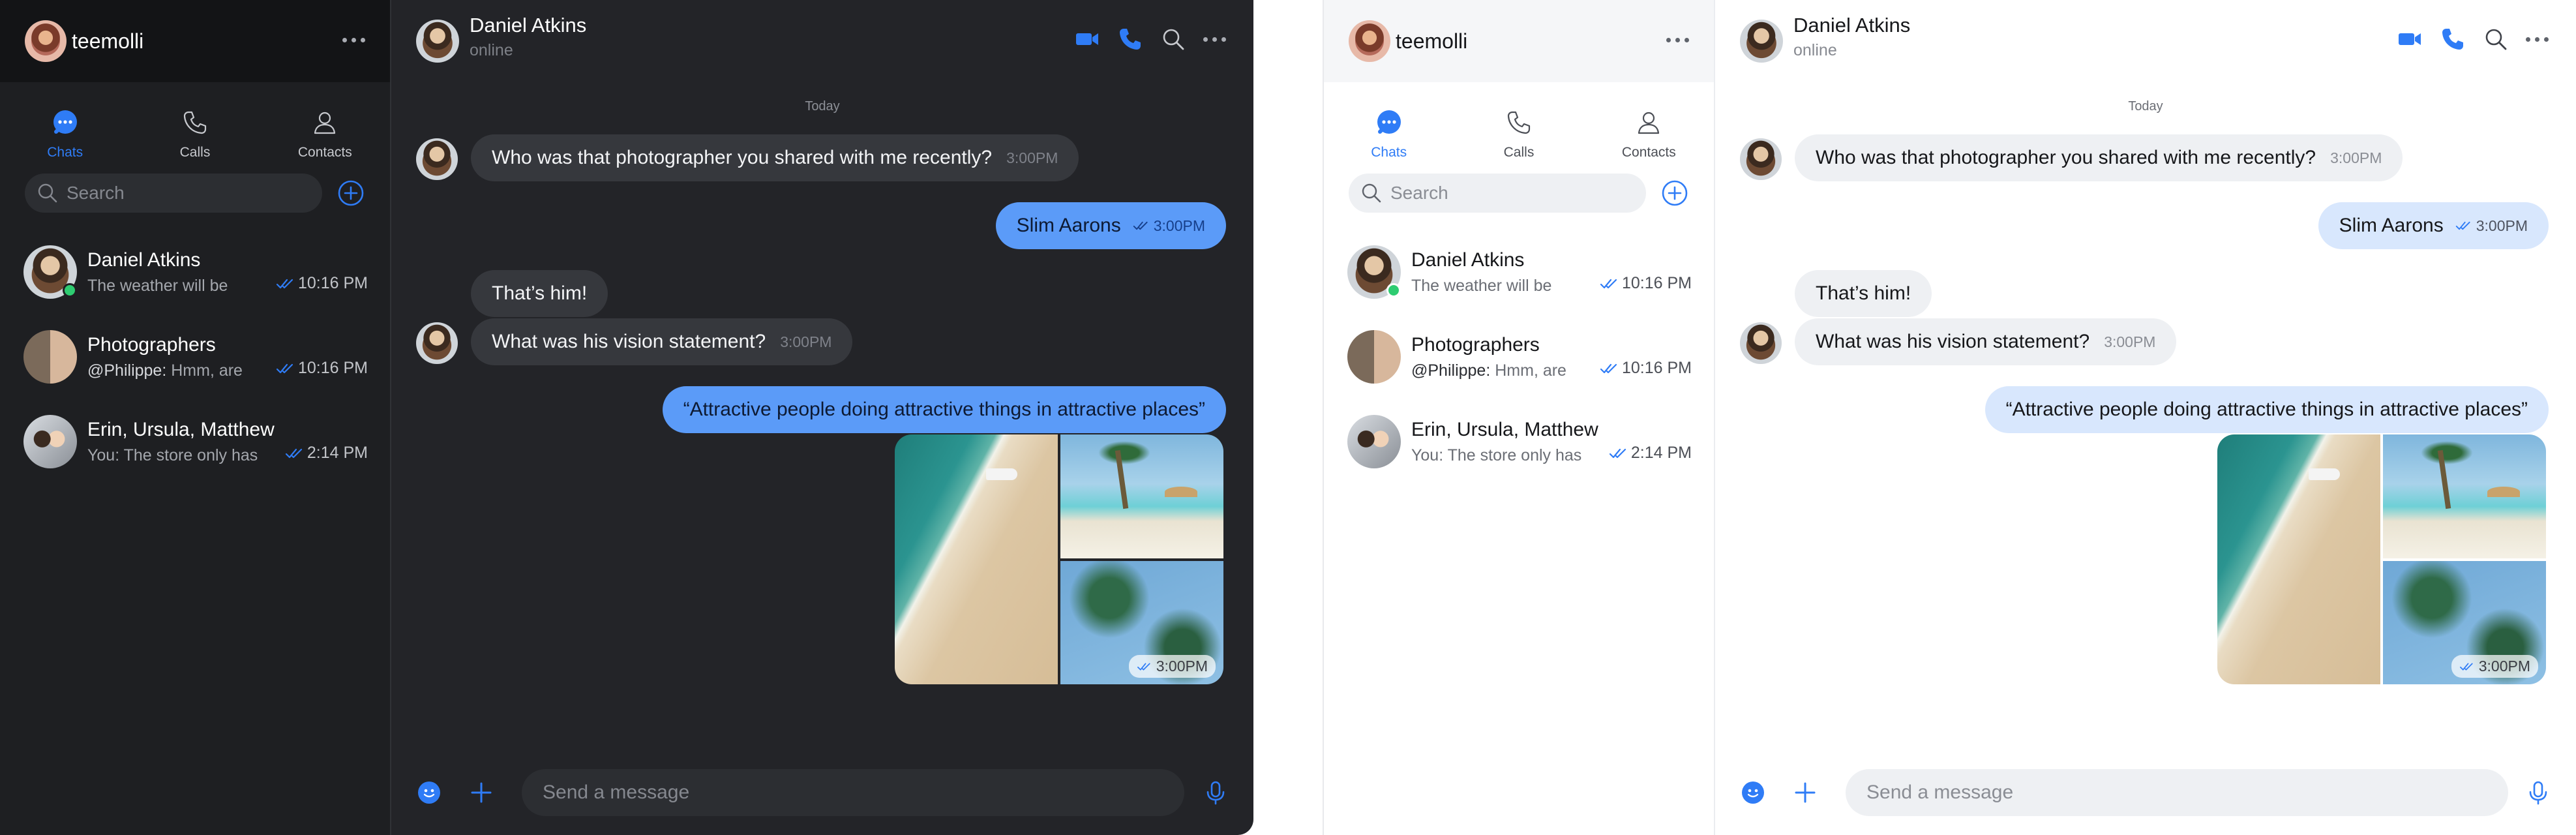 The width and height of the screenshot is (2576, 835). I want to click on current-user-name: teemolli, so click(108, 41).